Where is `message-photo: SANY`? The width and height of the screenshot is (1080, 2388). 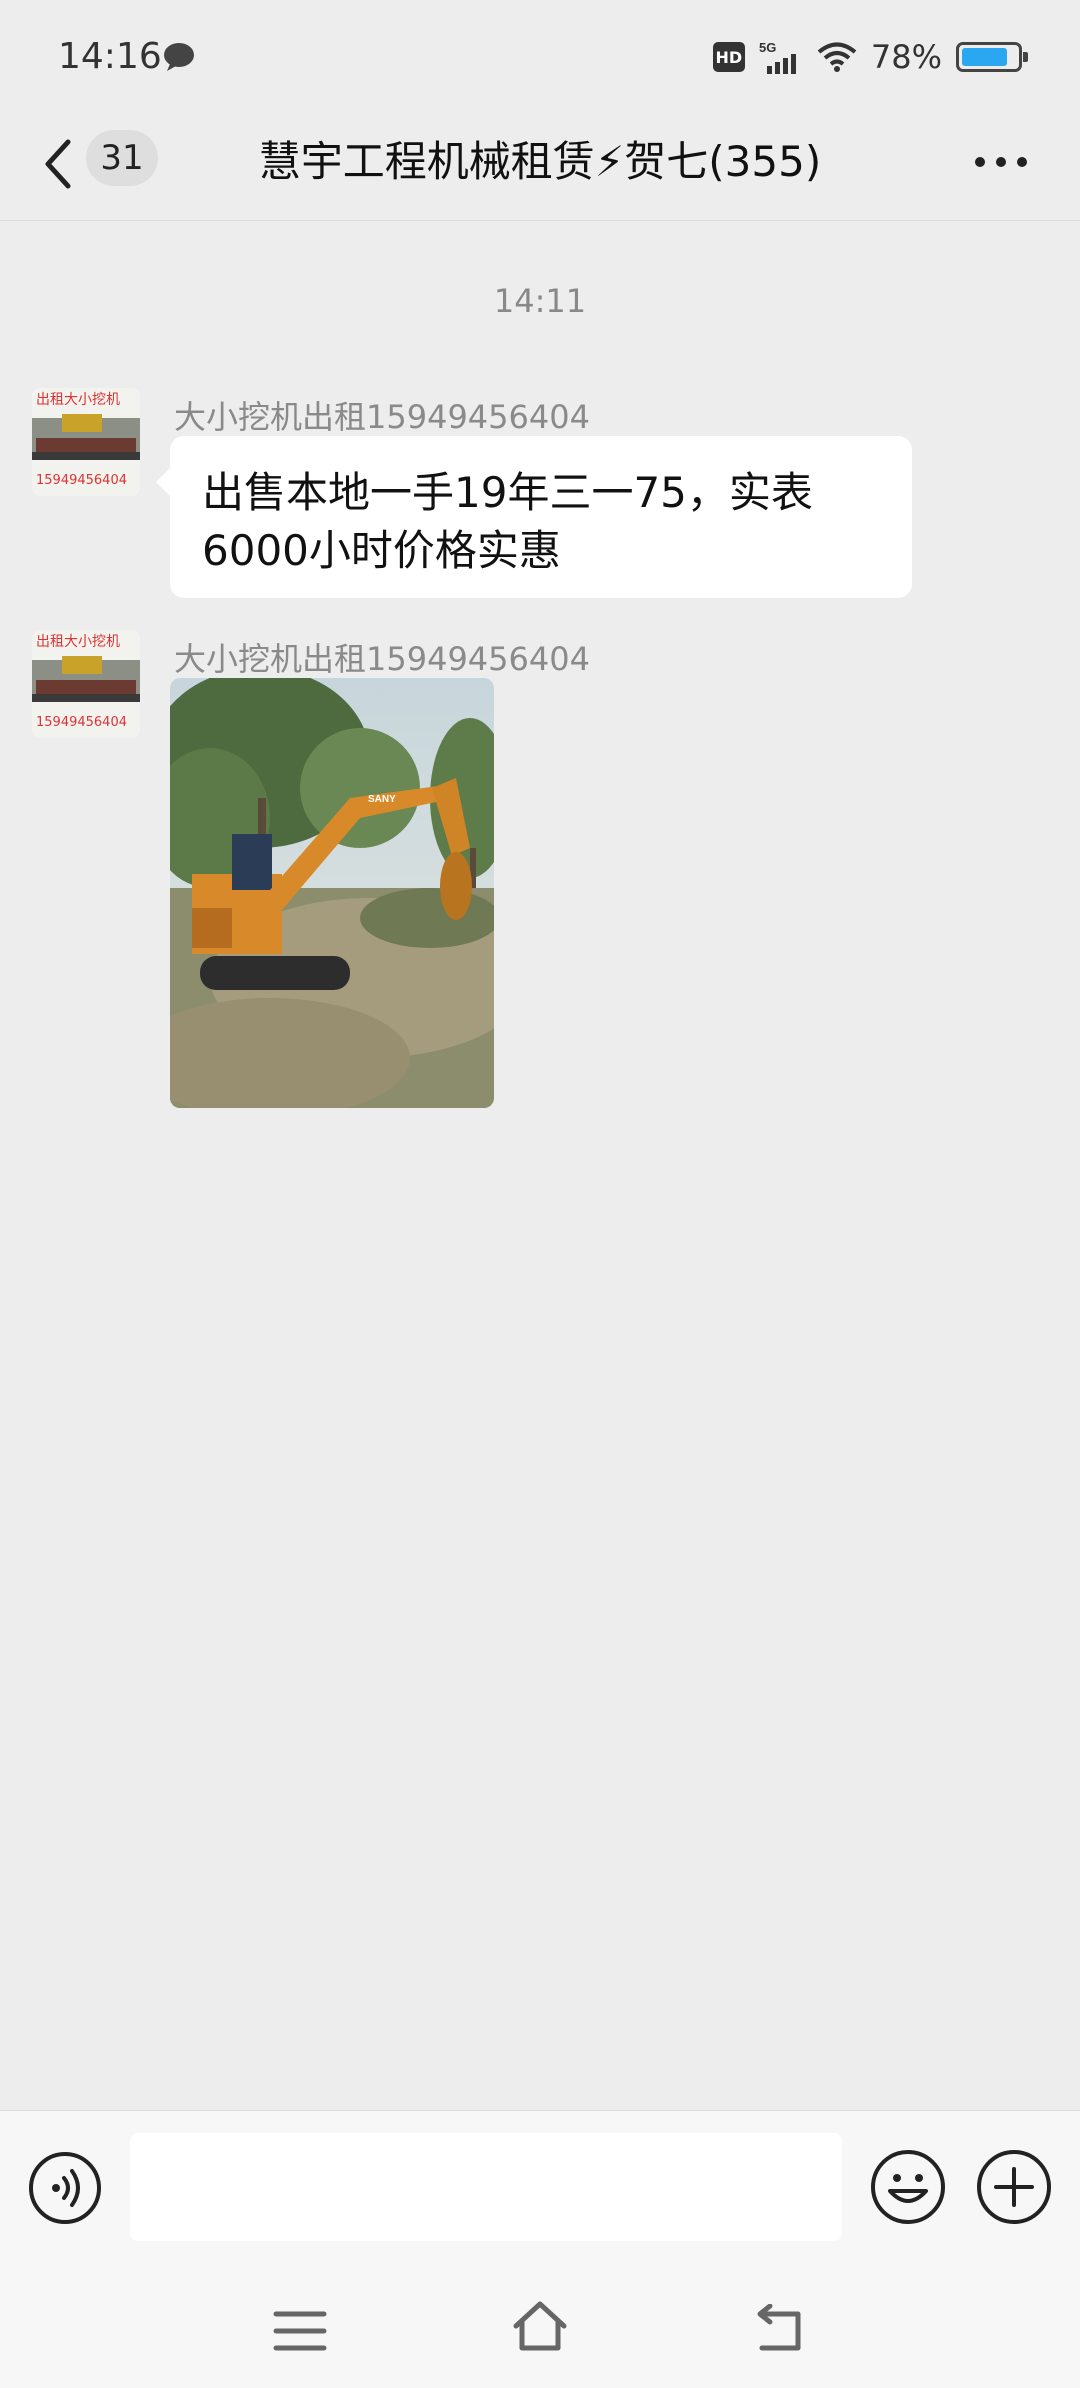
message-photo: SANY is located at coordinates (332, 893).